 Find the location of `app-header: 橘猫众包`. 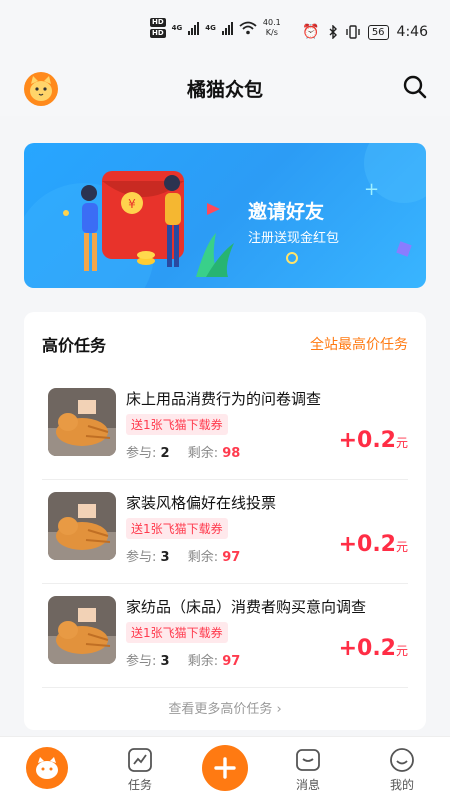

app-header: 橘猫众包 is located at coordinates (225, 88).